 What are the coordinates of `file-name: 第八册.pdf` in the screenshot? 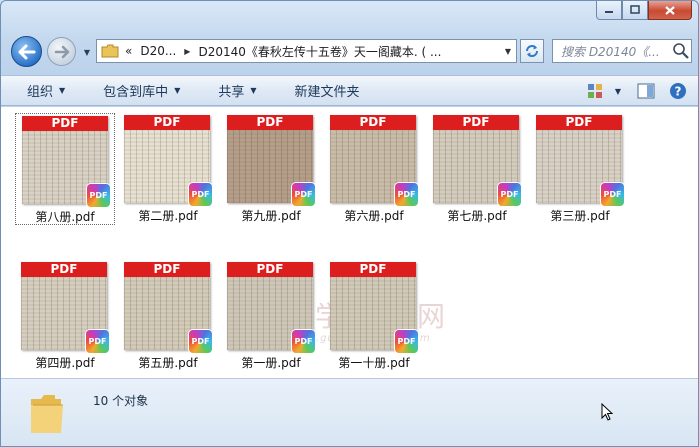 It's located at (65, 216).